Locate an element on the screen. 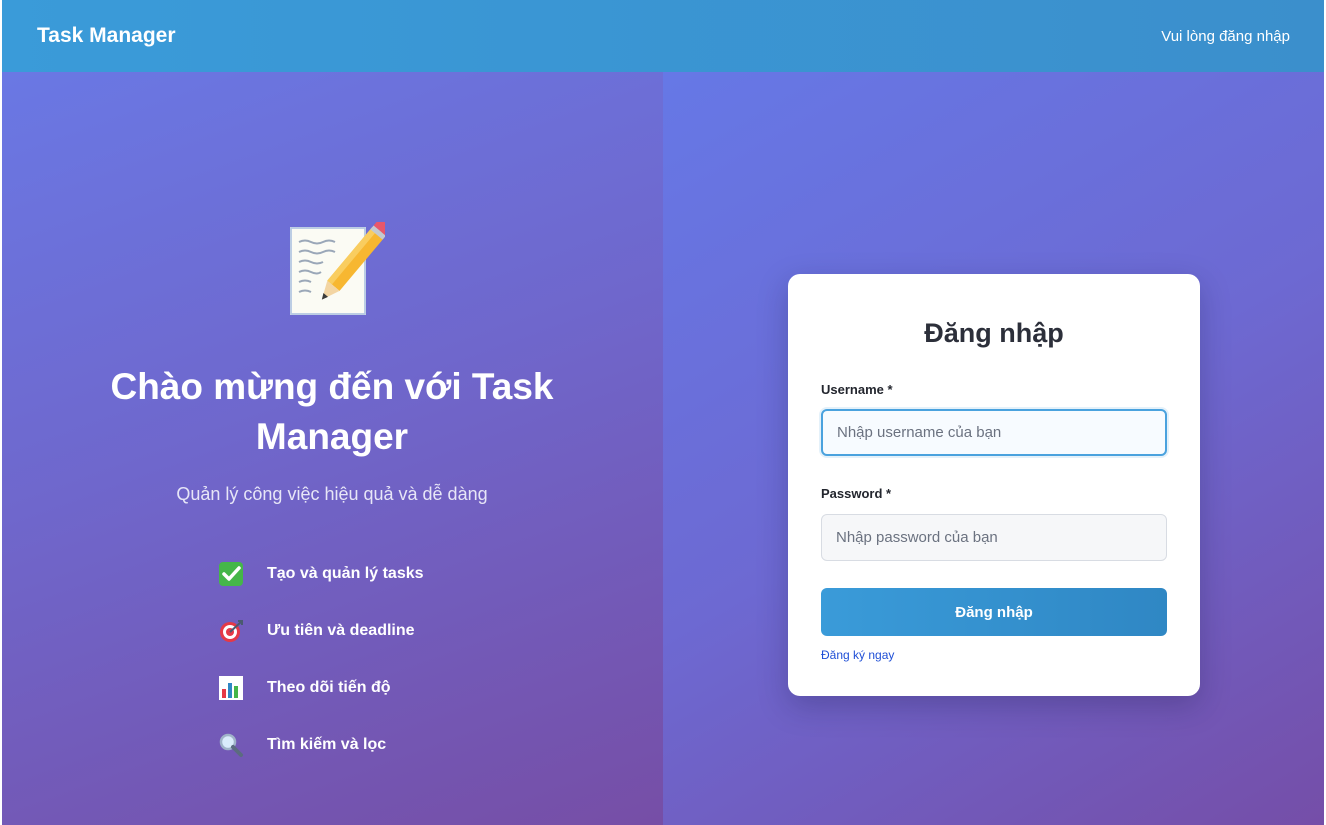  password-input is located at coordinates (994, 537).